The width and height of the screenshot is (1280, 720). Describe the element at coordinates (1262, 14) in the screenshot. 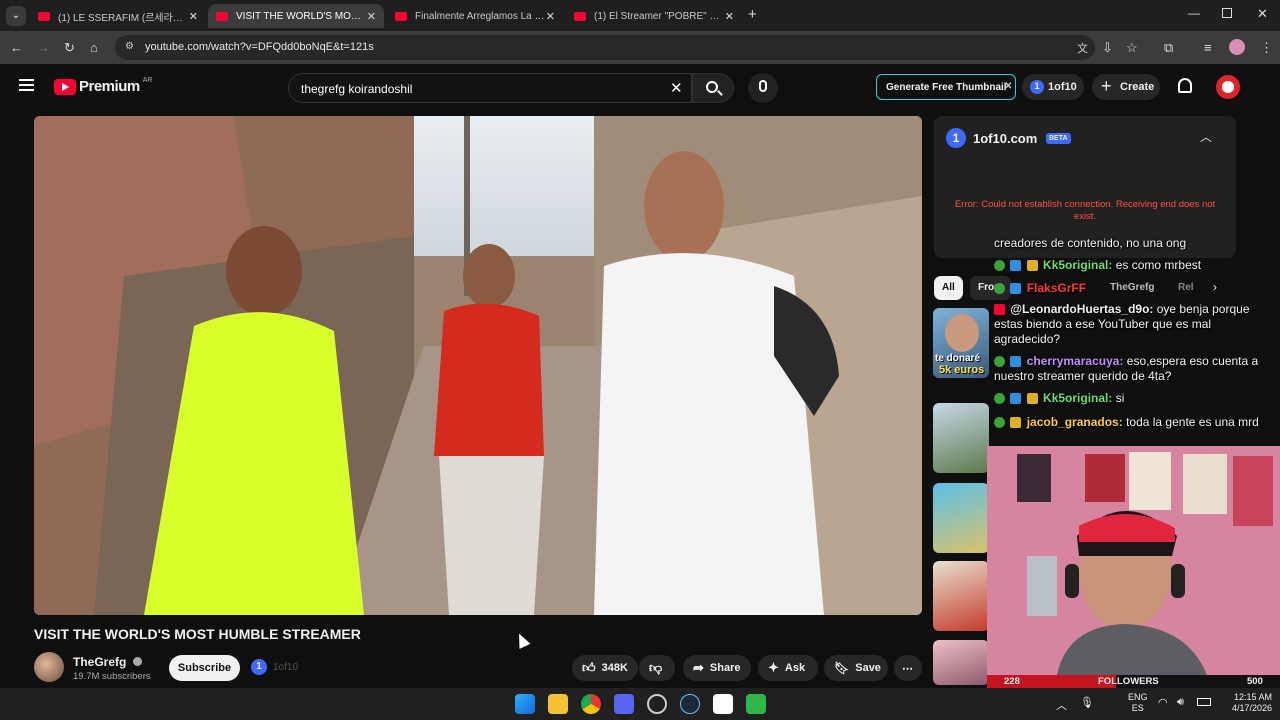

I see `close-window-icon: ✕` at that location.